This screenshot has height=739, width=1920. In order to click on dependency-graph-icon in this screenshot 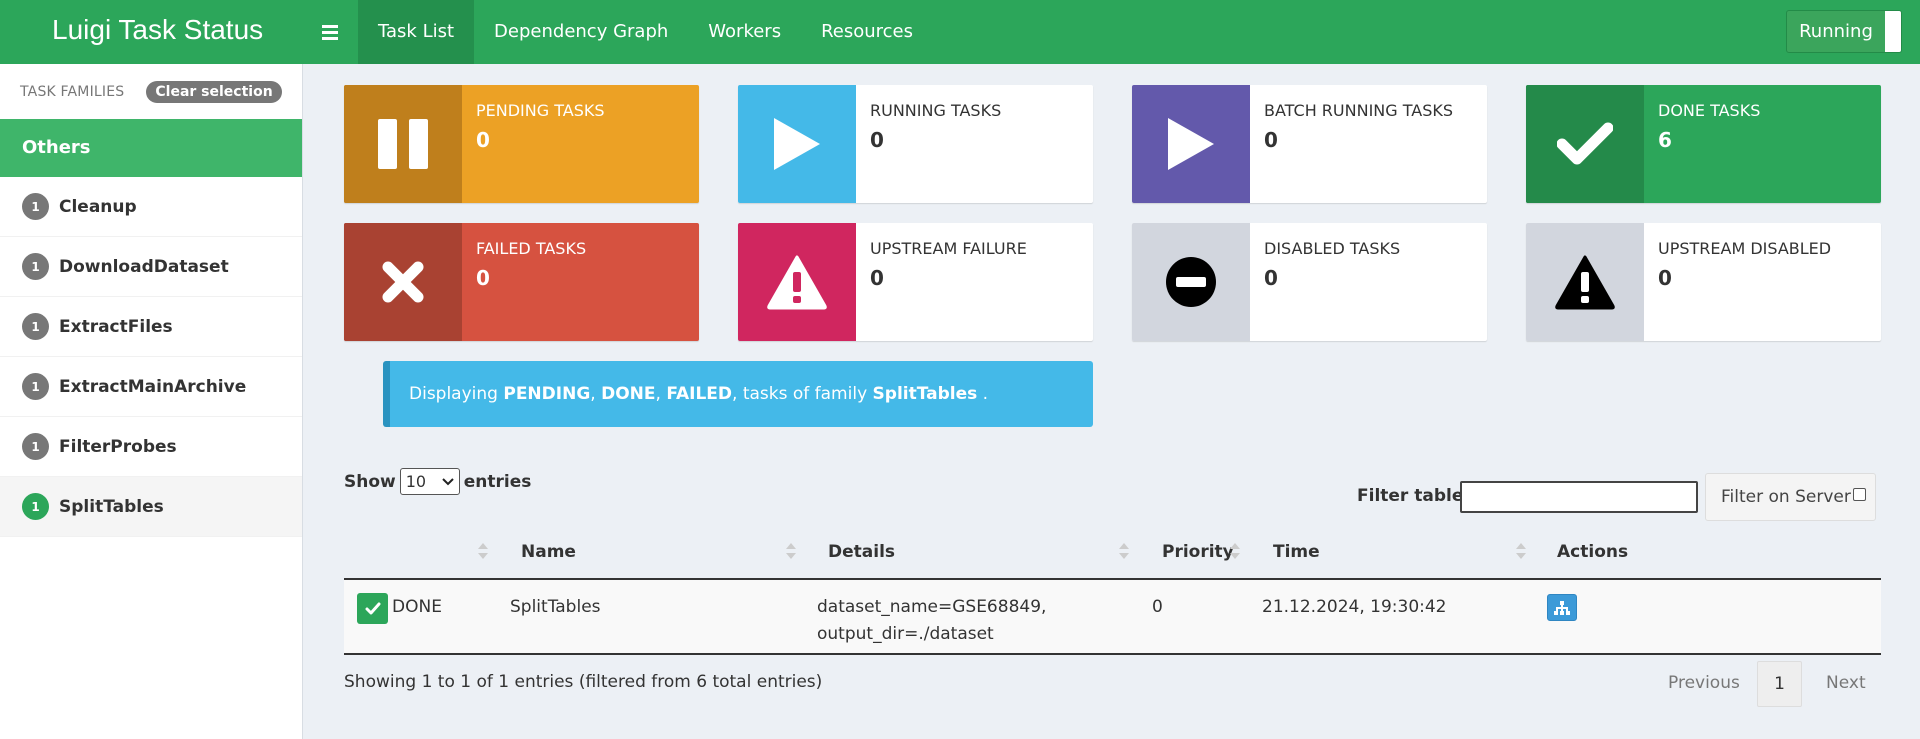, I will do `click(1562, 607)`.